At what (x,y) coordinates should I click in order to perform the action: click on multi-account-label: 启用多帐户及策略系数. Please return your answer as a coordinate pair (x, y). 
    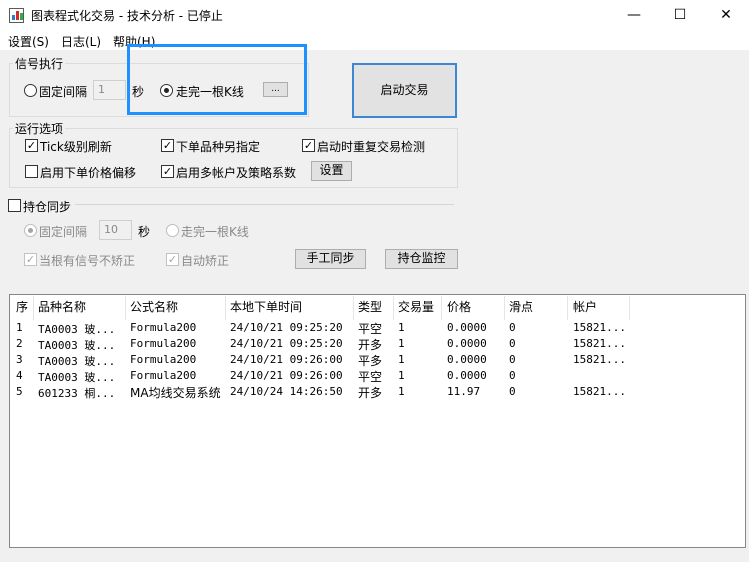
    Looking at the image, I should click on (236, 173).